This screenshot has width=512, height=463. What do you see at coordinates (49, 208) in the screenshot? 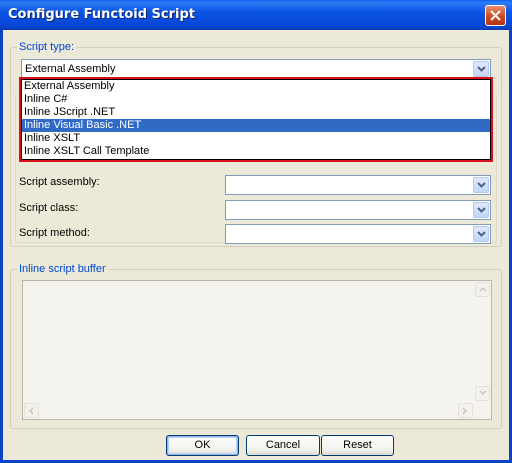
I see `script-class-label: Script class:` at bounding box center [49, 208].